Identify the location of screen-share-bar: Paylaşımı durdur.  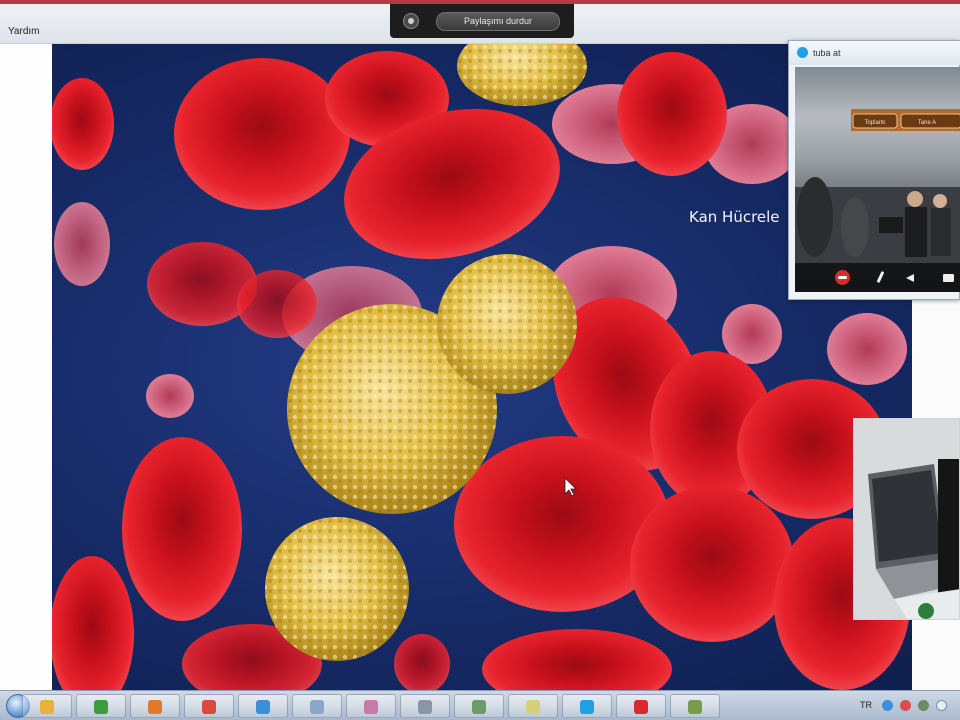
(482, 21).